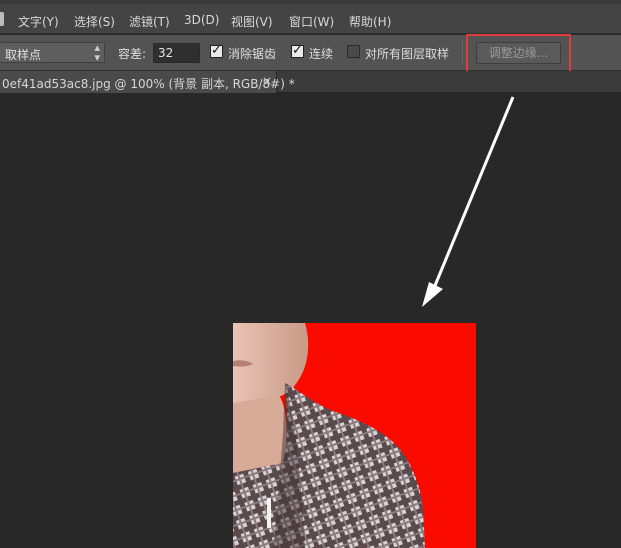 The width and height of the screenshot is (621, 548). I want to click on menu-select: 选择(S), so click(94, 21).